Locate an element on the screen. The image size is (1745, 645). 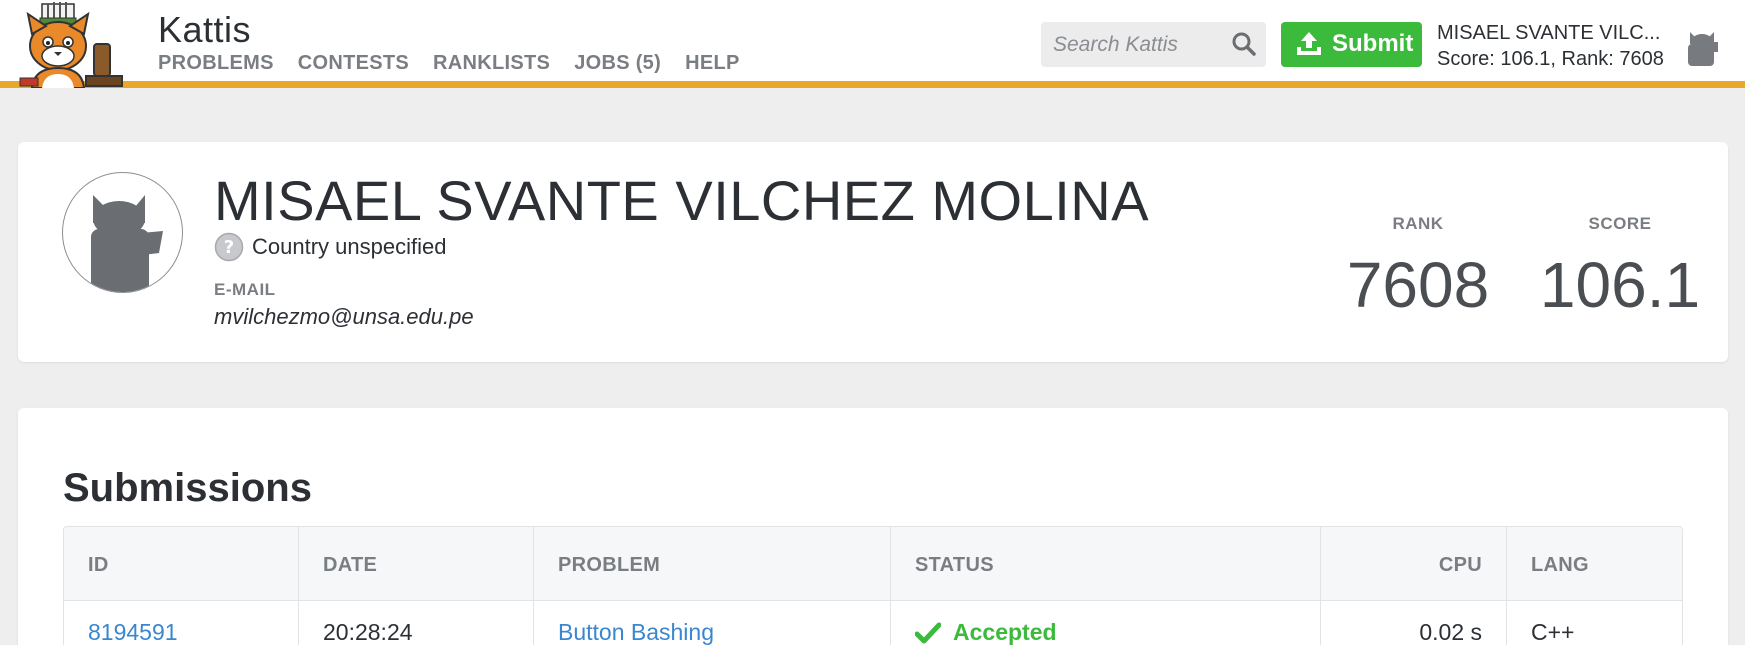
column-id: ID 8194591 is located at coordinates (181, 586).